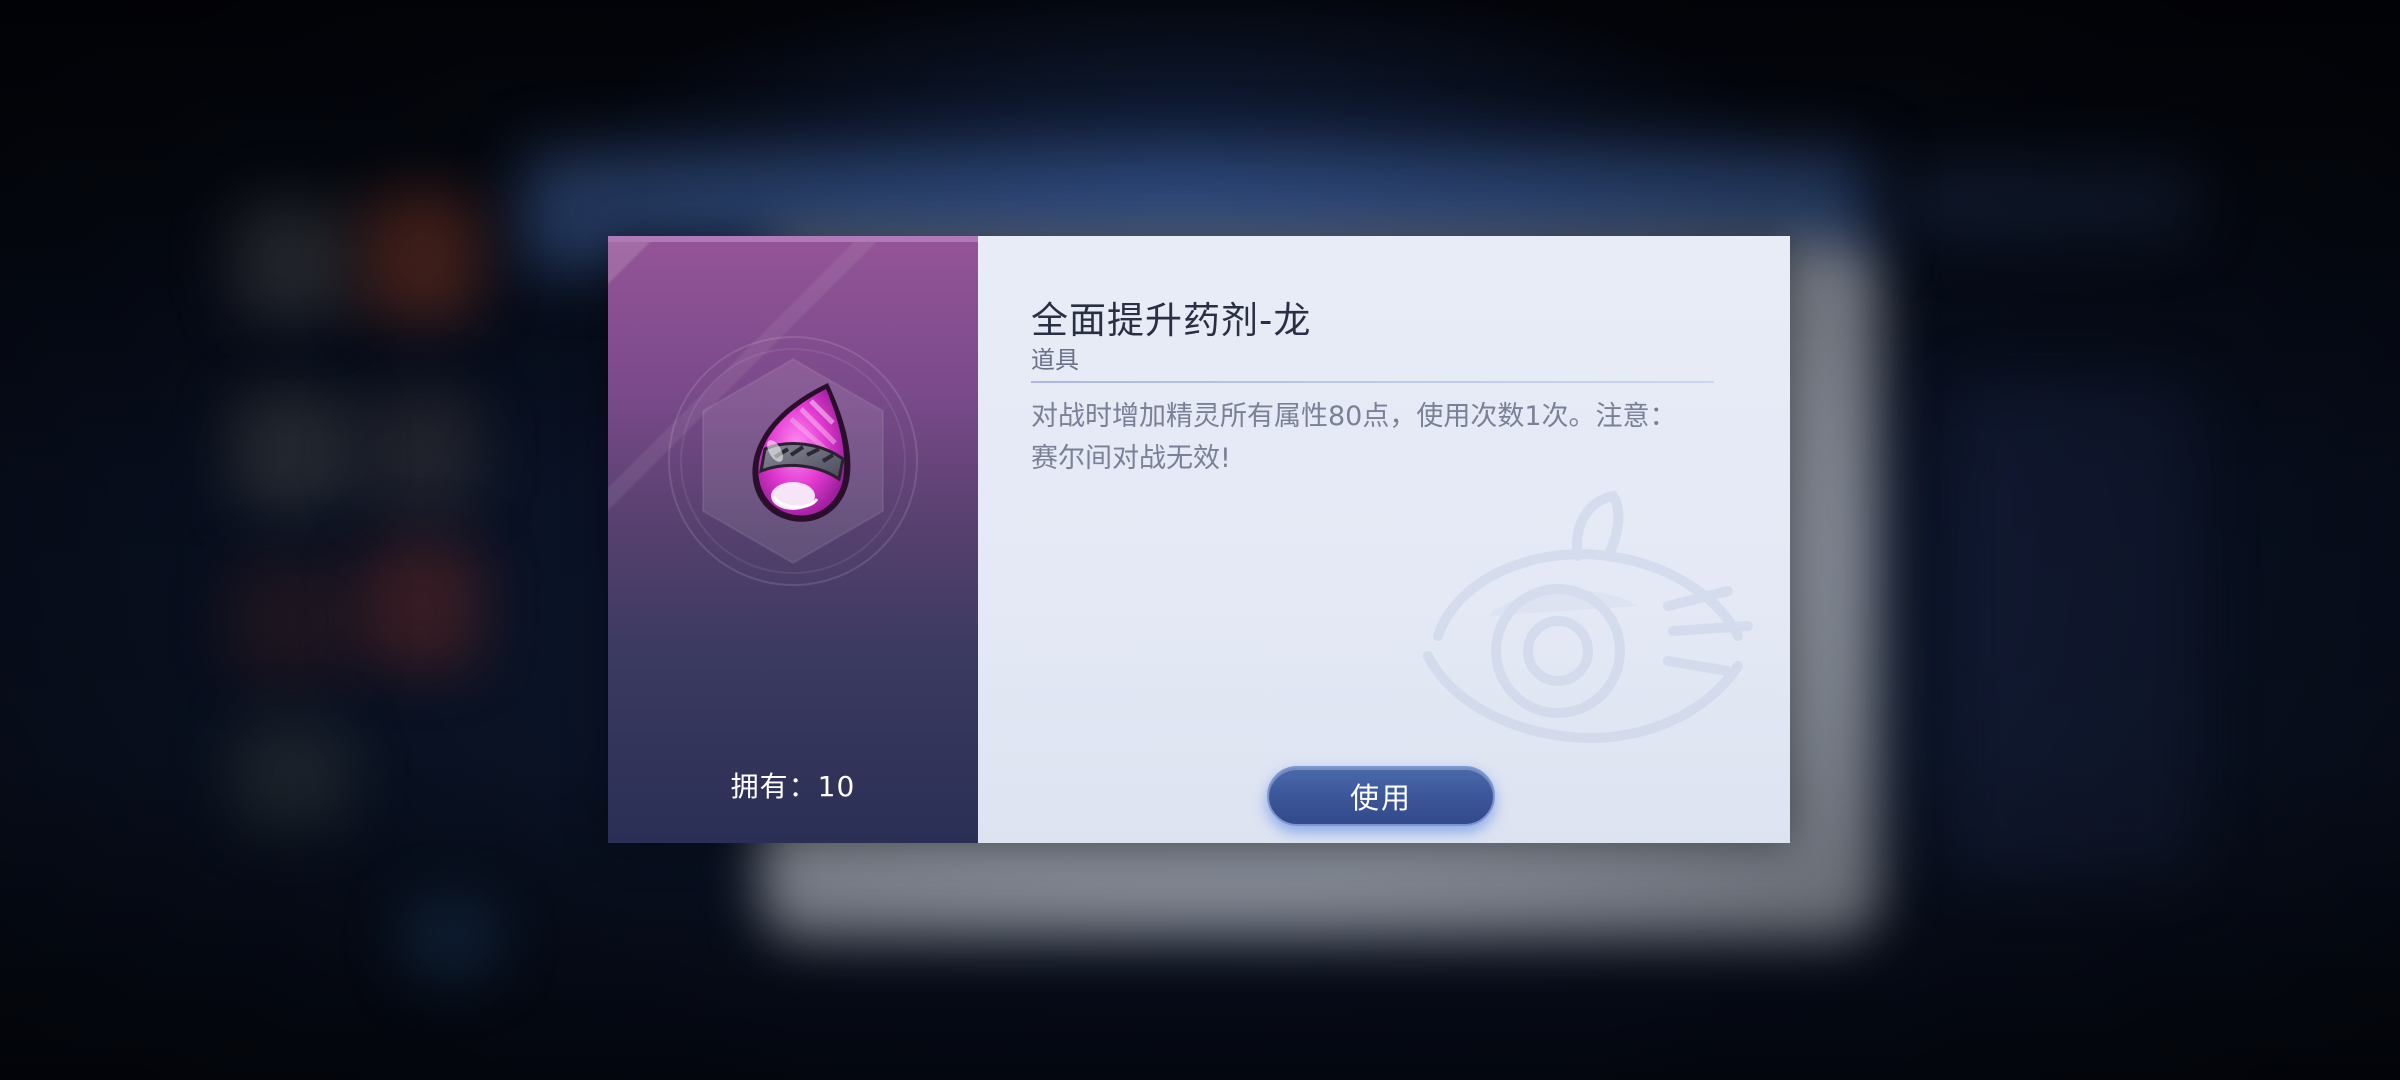  I want to click on divider, so click(1372, 382).